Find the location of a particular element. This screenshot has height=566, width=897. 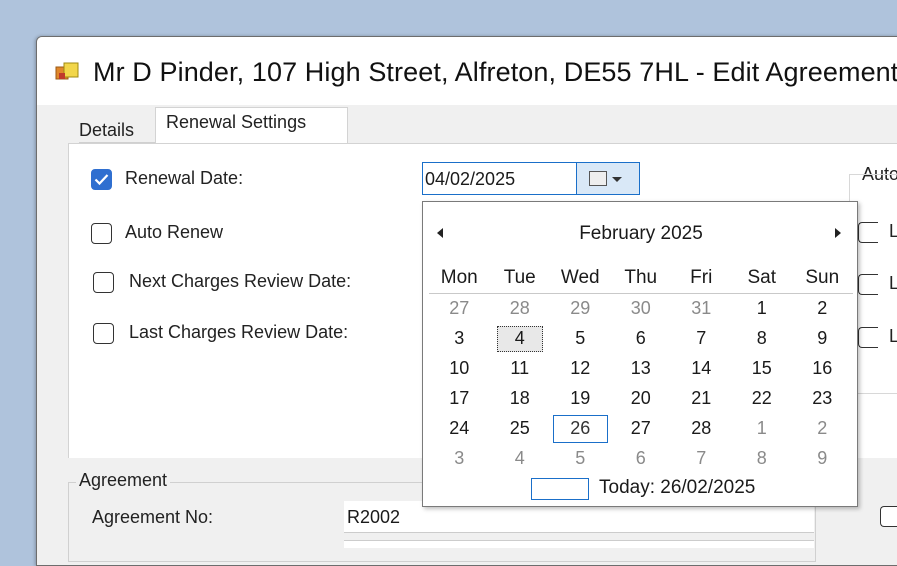

next-charges-review-label: Next Charges Review Date: is located at coordinates (240, 281).